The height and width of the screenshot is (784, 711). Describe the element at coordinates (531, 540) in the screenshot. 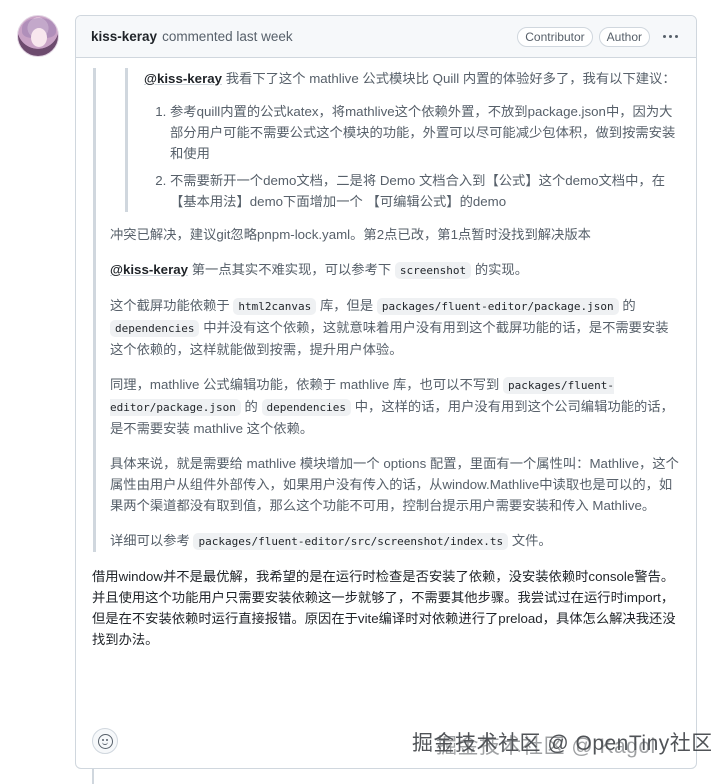

I see `paragraph-text: 文件。` at that location.